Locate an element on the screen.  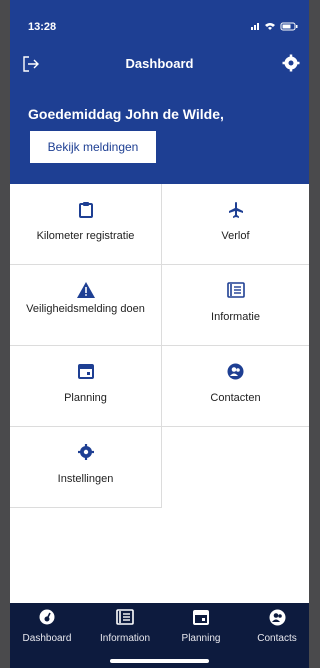
nav-bar: Dashboard is located at coordinates (159, 65).